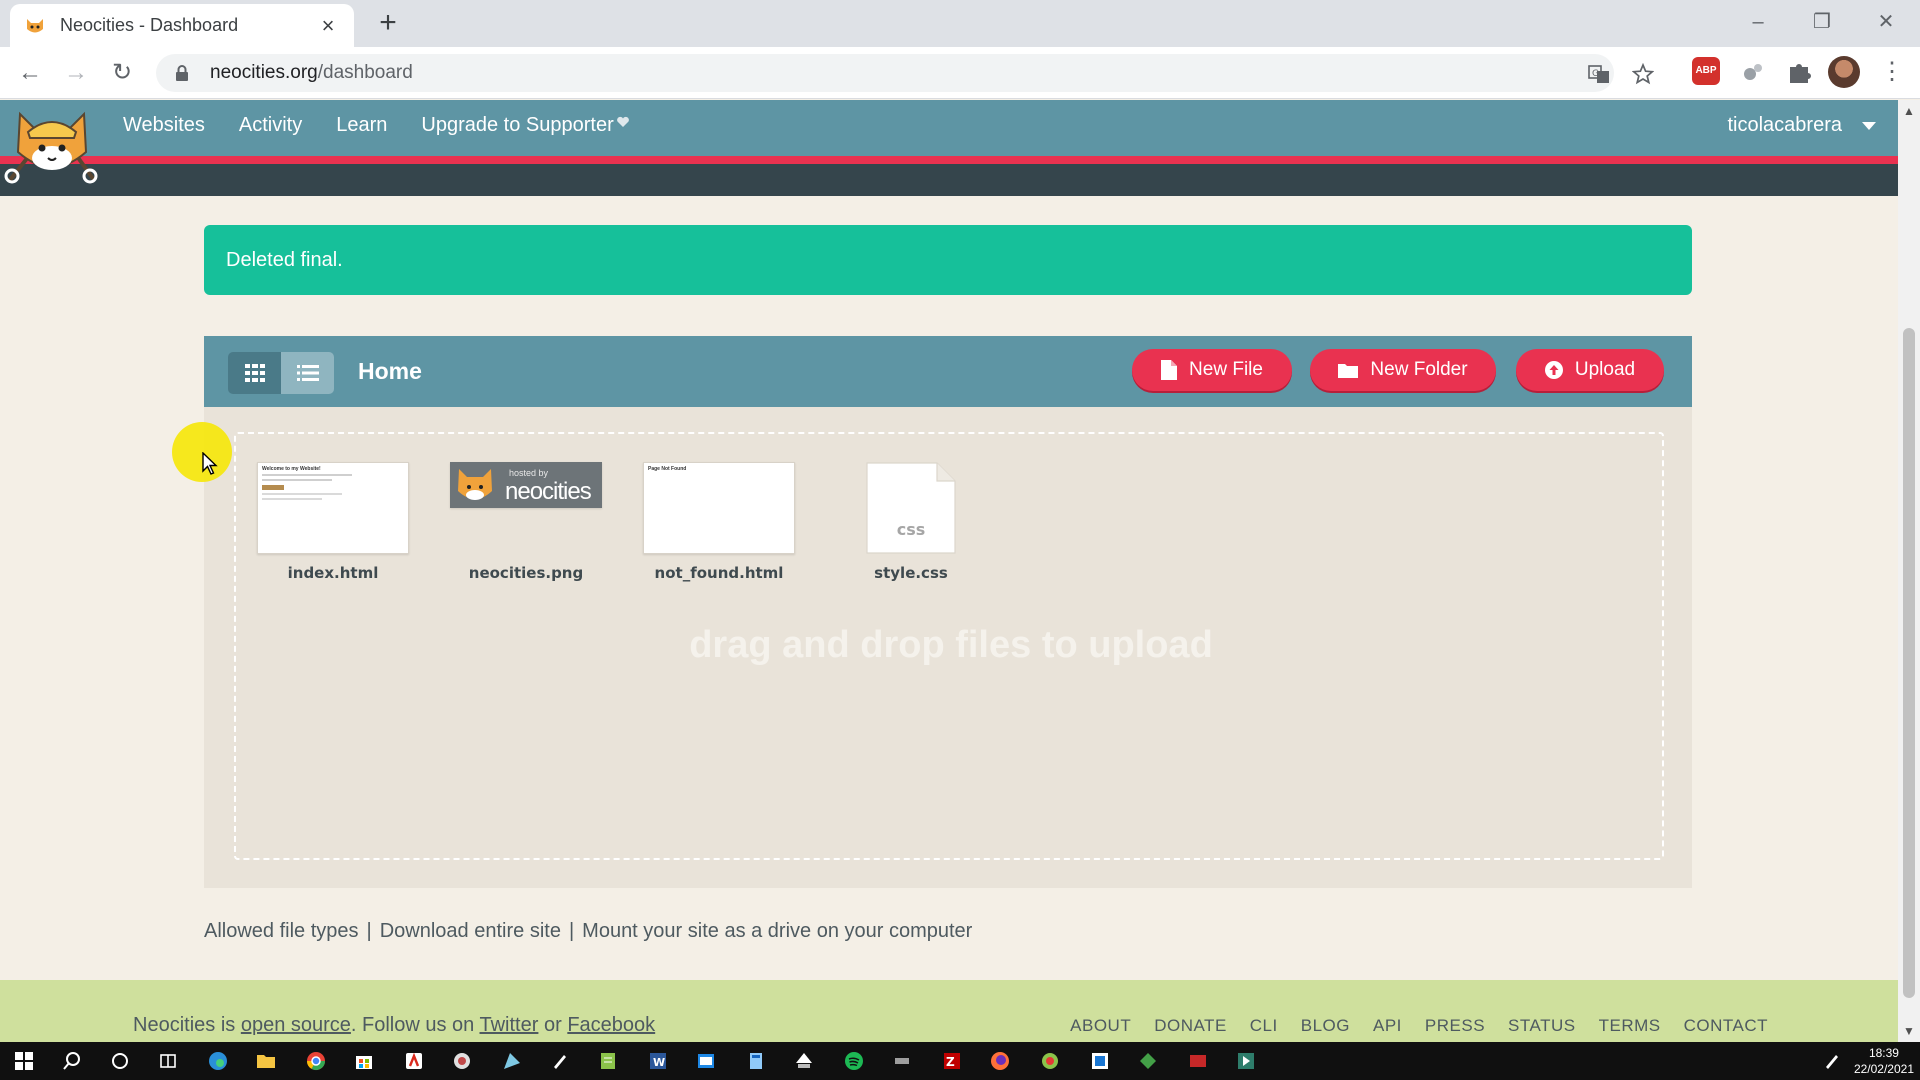 The width and height of the screenshot is (1920, 1080). I want to click on new-folder-button: New Folder, so click(1403, 370).